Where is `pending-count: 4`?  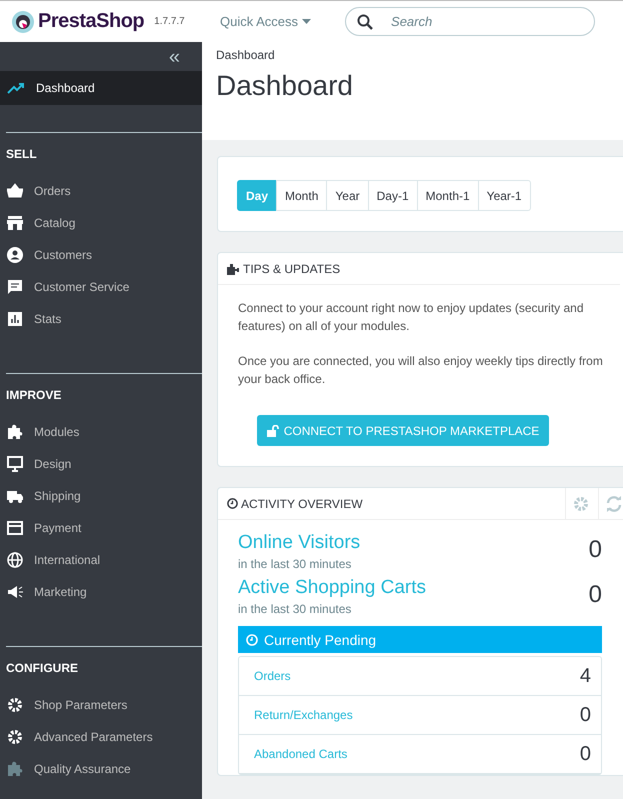 pending-count: 4 is located at coordinates (585, 676).